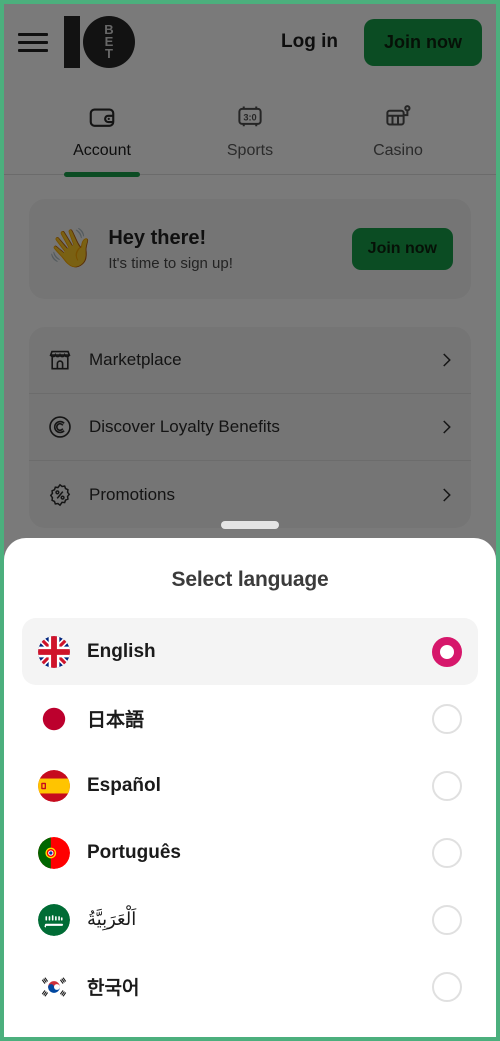 This screenshot has height=1041, width=500. Describe the element at coordinates (250, 919) in the screenshot. I see `language-option-arabic: اَلْعَرَبِيَّةُ` at that location.